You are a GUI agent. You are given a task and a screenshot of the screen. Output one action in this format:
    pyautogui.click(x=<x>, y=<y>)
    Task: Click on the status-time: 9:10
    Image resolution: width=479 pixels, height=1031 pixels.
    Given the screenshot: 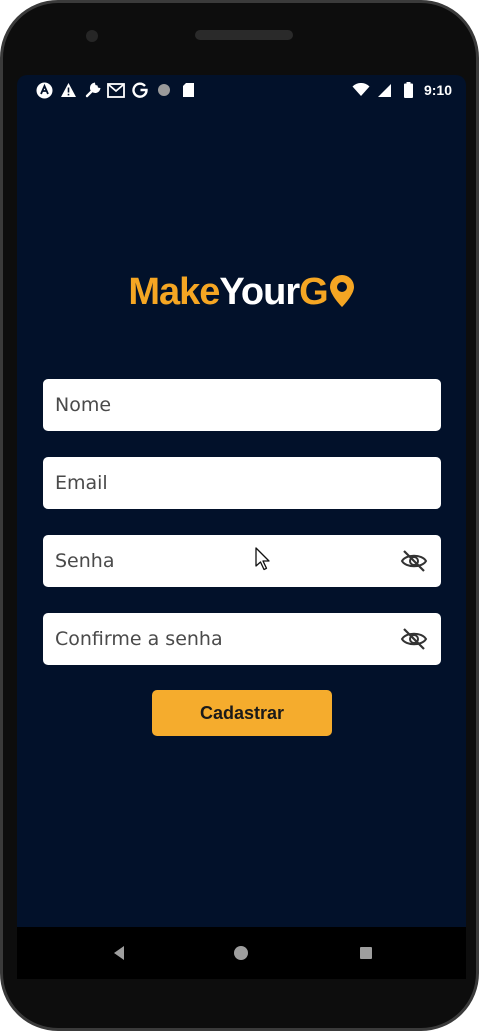 What is the action you would take?
    pyautogui.click(x=437, y=90)
    